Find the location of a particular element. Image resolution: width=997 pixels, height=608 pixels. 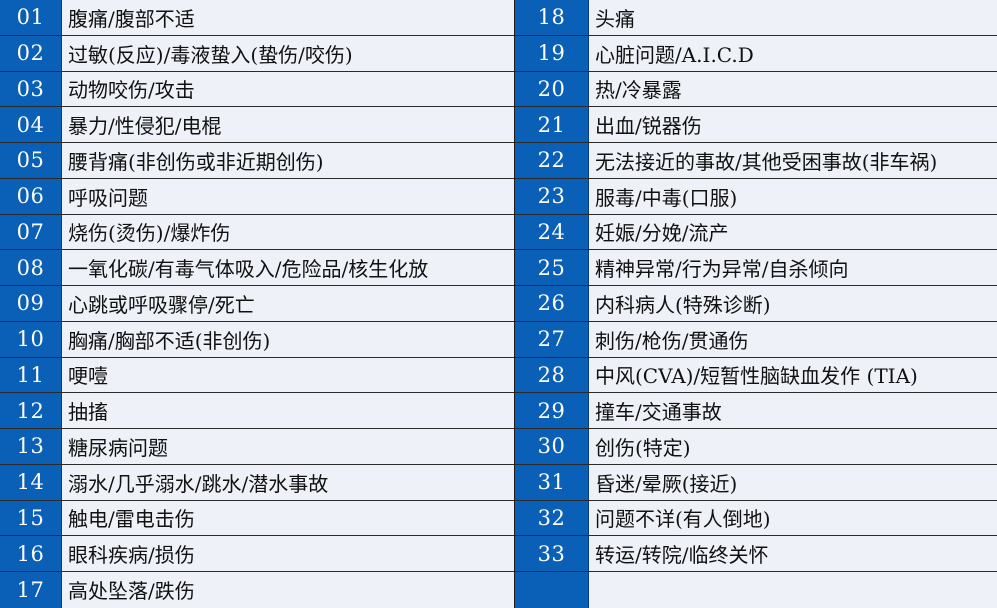

code-number: 09 is located at coordinates (31, 303).